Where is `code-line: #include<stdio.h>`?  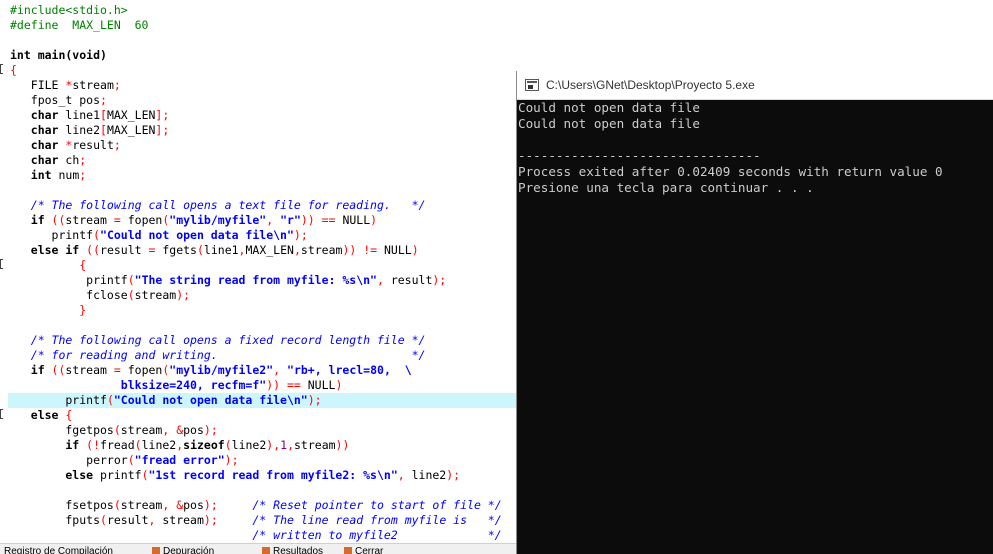
code-line: #include<stdio.h> is located at coordinates (69, 10).